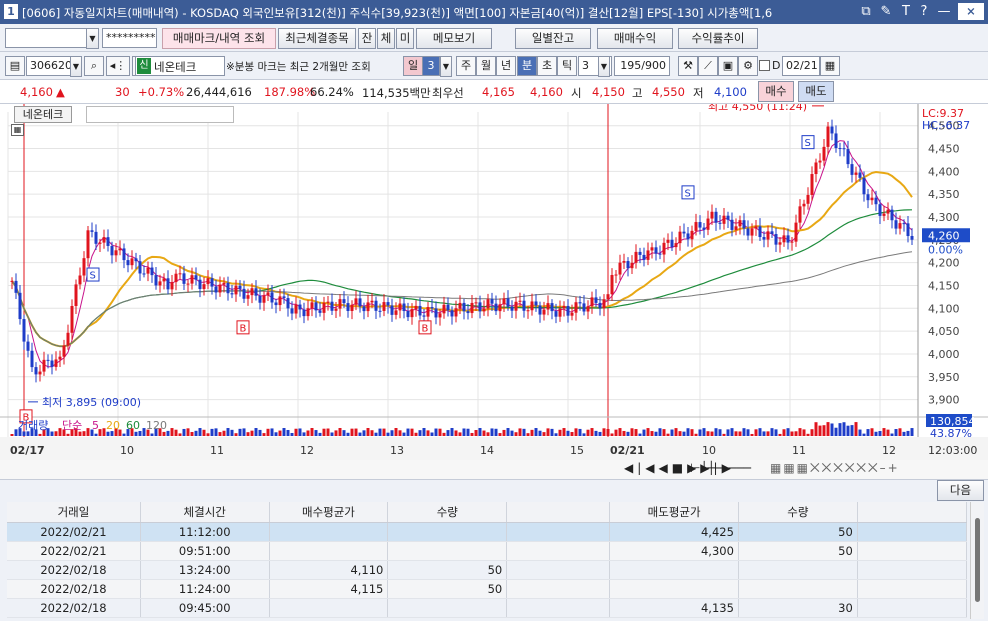  What do you see at coordinates (160, 114) in the screenshot?
I see `overlay-stock-input` at bounding box center [160, 114].